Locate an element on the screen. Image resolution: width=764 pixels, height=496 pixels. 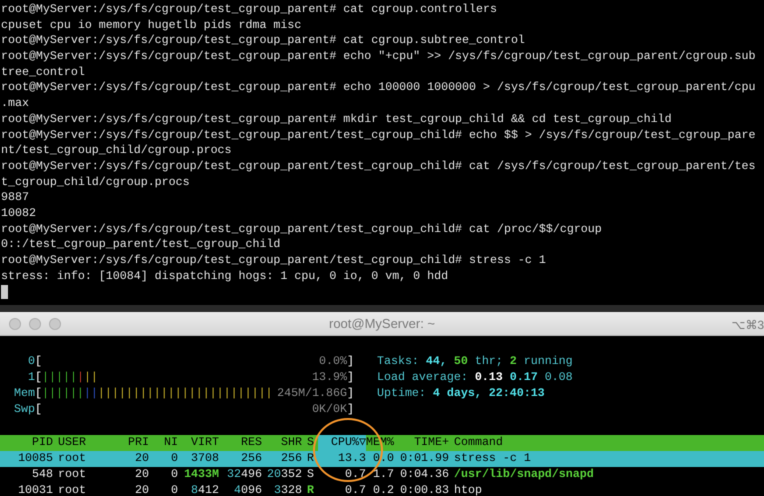
terminal-line: root@MyServer:/sys/fs/cgroup/test_cgroup_parent# echo "+cpu" >> /sys/fs/cgroup/test_cgroup_parent/cgroup.sub is located at coordinates (378, 57).